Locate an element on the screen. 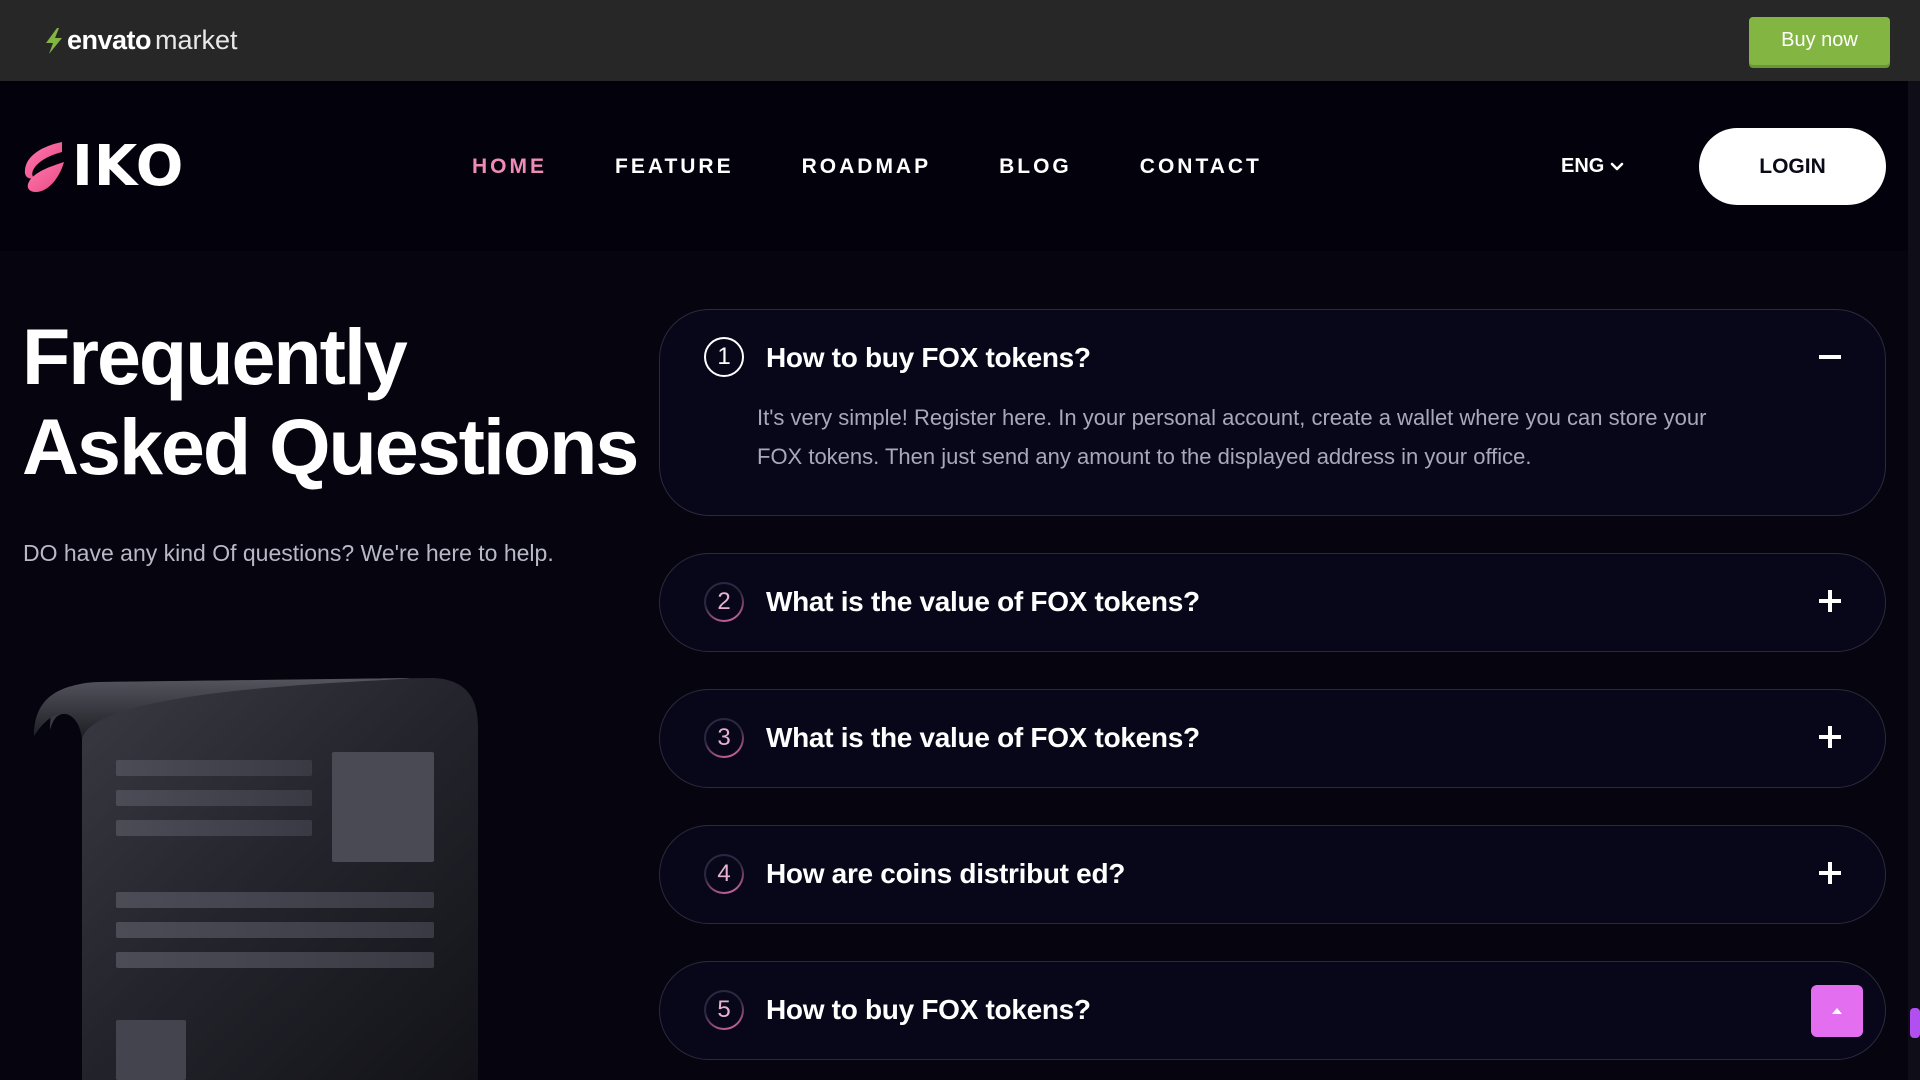  envato-leaf-icon is located at coordinates (54, 40).